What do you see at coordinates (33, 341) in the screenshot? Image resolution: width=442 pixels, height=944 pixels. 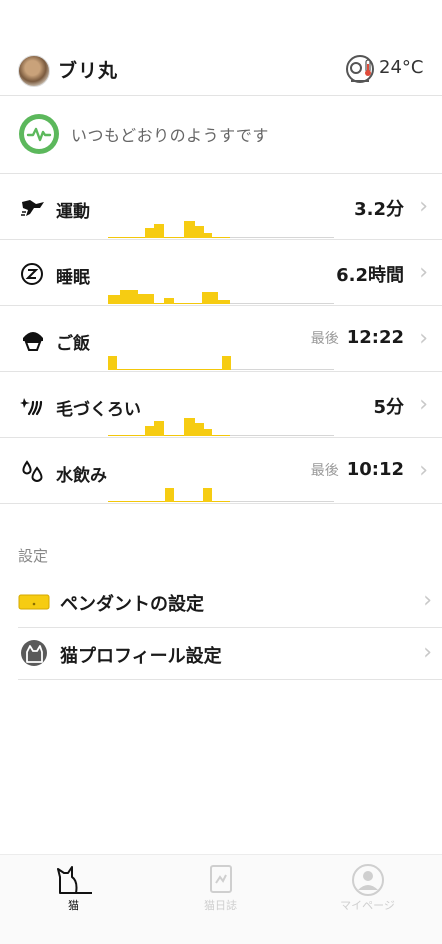 I see `food-bowl-icon` at bounding box center [33, 341].